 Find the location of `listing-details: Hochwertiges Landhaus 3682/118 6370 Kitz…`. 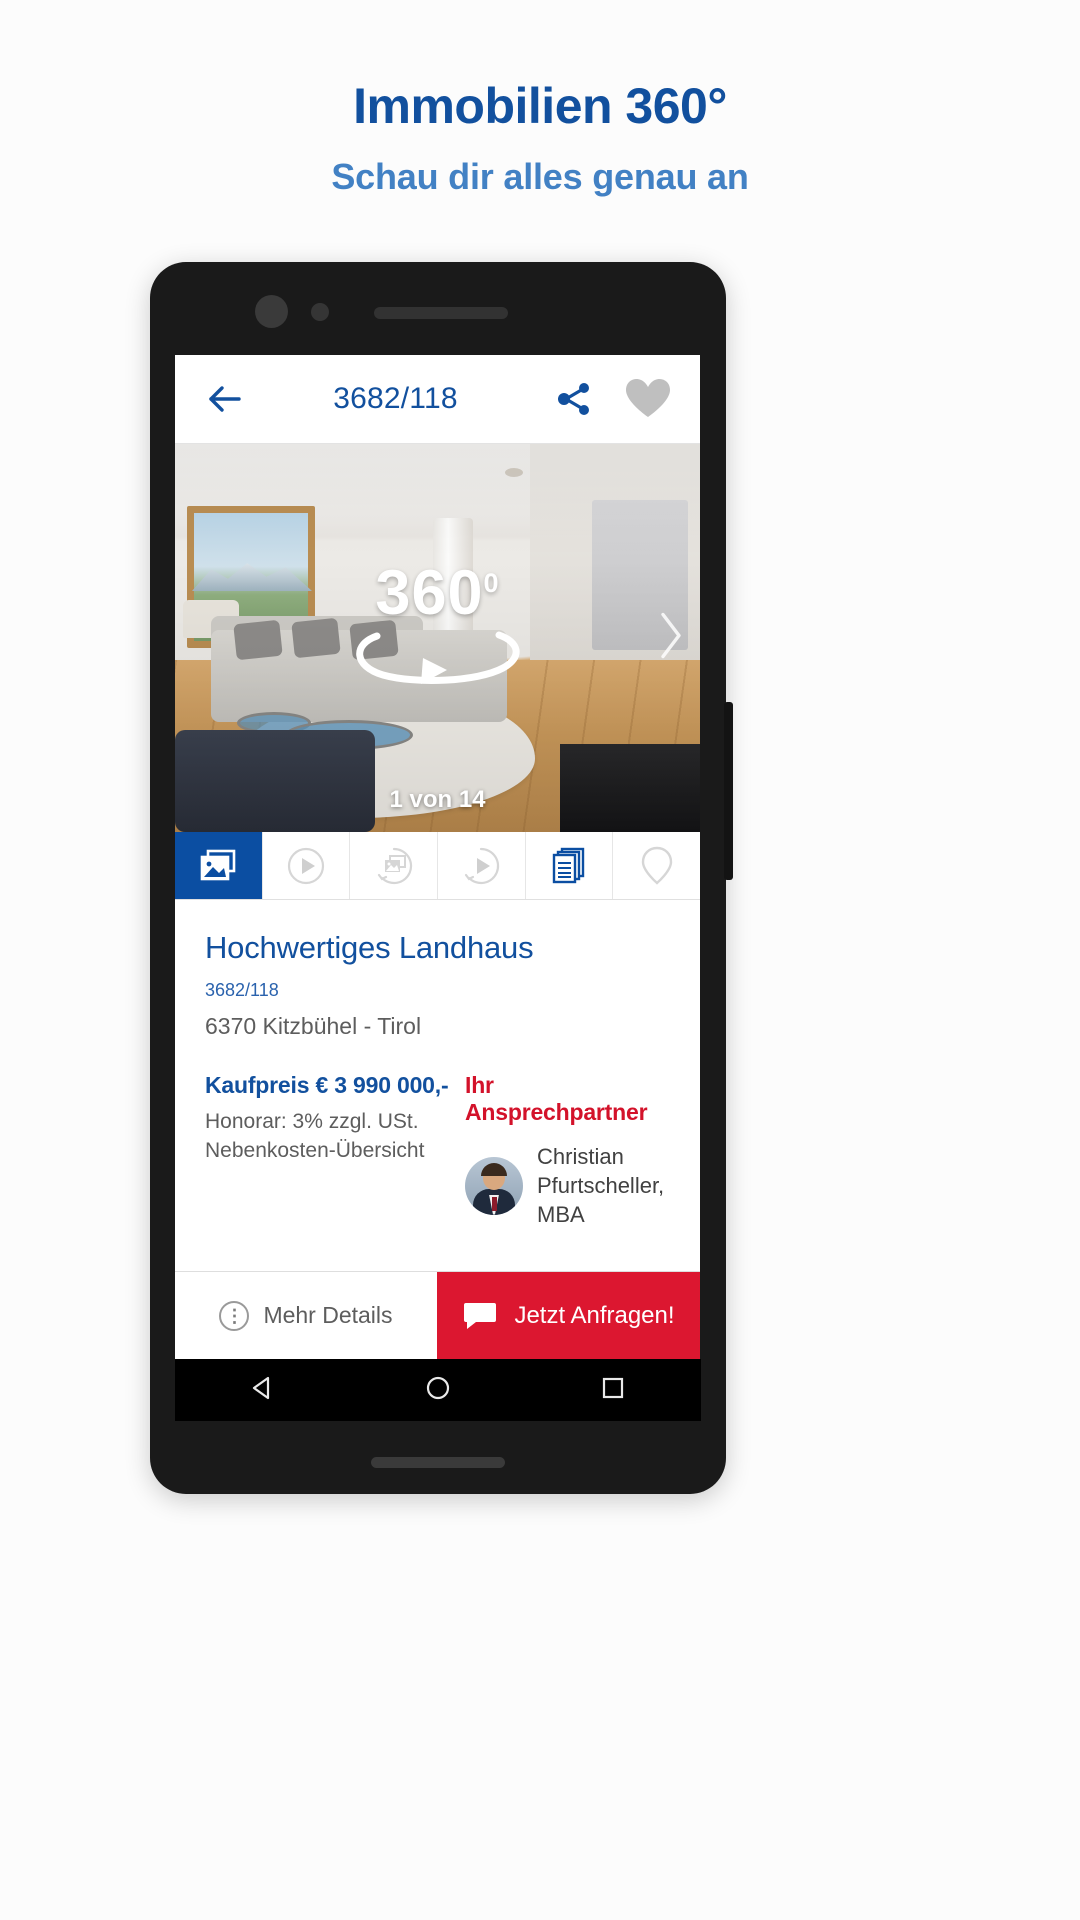

listing-details: Hochwertiges Landhaus 3682/118 6370 Kitz… is located at coordinates (437, 1064).